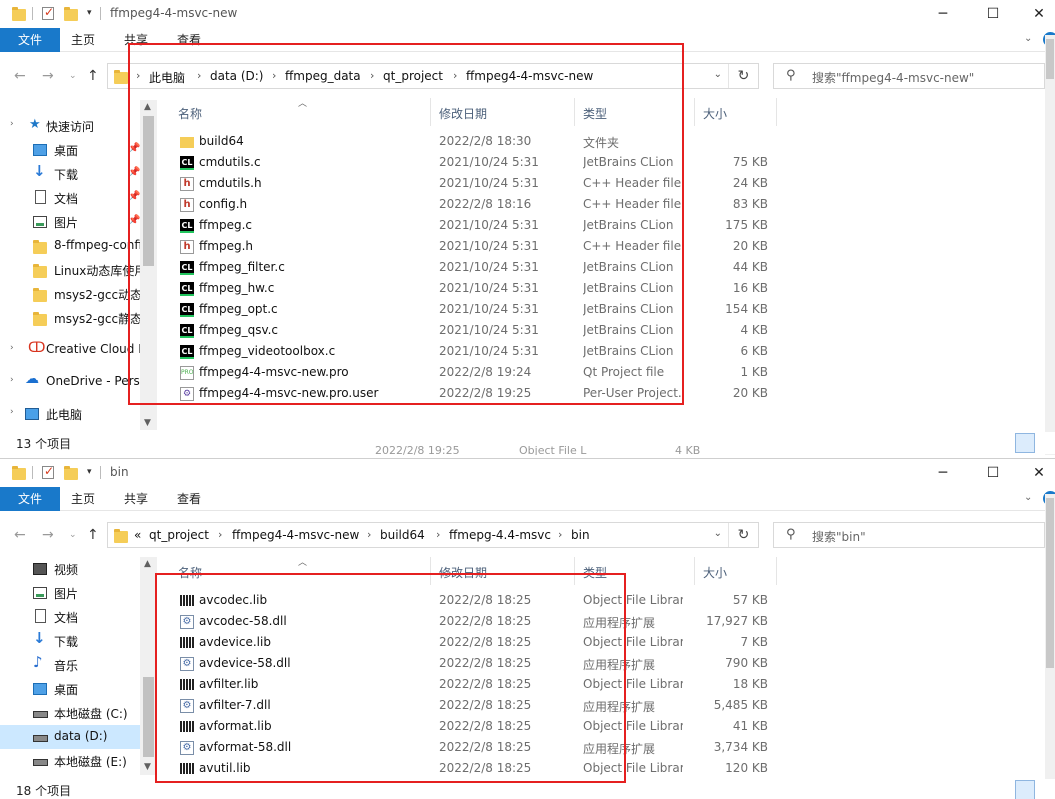  I want to click on file-size: 57 KB, so click(750, 600).